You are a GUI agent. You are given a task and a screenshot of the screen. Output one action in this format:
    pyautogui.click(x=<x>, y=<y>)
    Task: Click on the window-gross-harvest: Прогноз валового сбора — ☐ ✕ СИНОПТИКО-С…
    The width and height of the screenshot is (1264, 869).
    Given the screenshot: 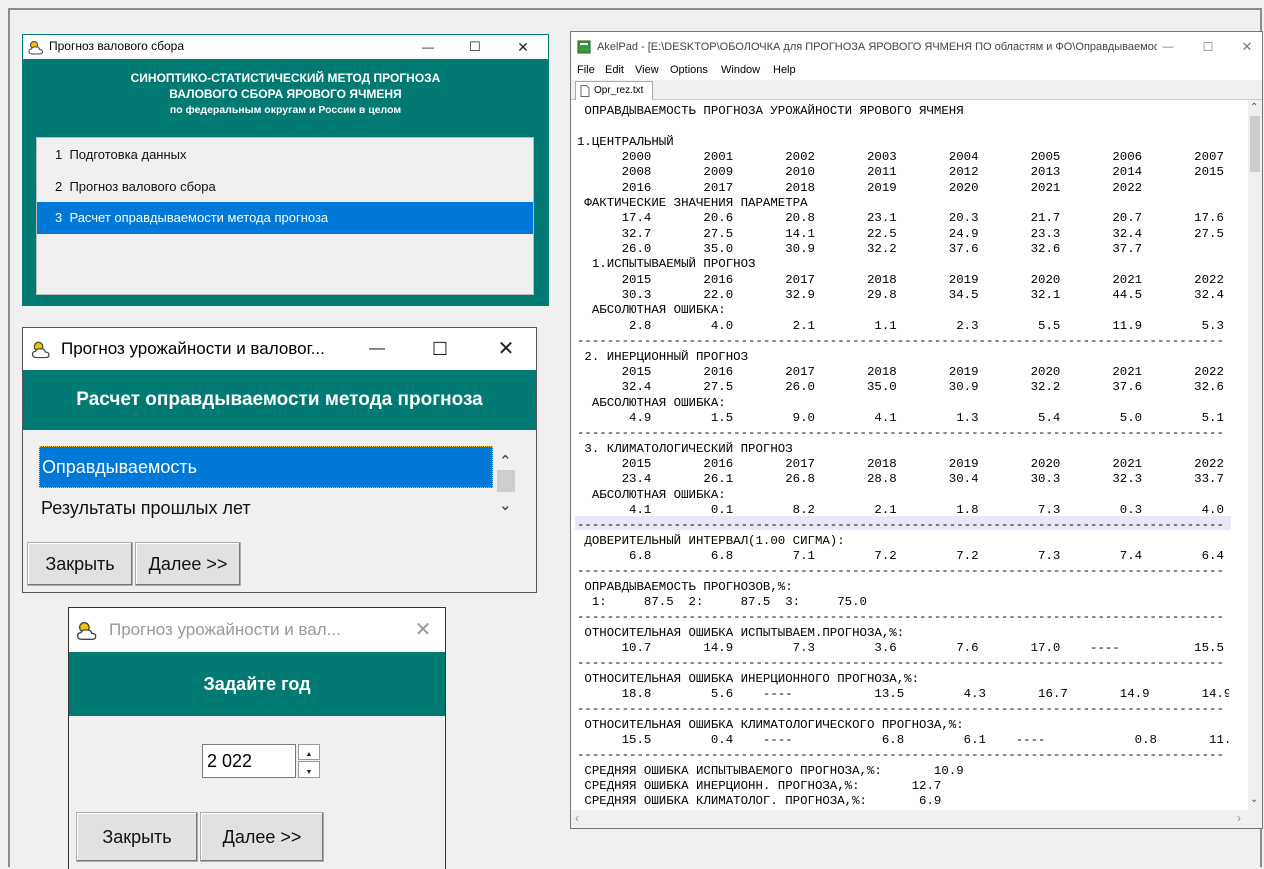 What is the action you would take?
    pyautogui.click(x=285, y=170)
    